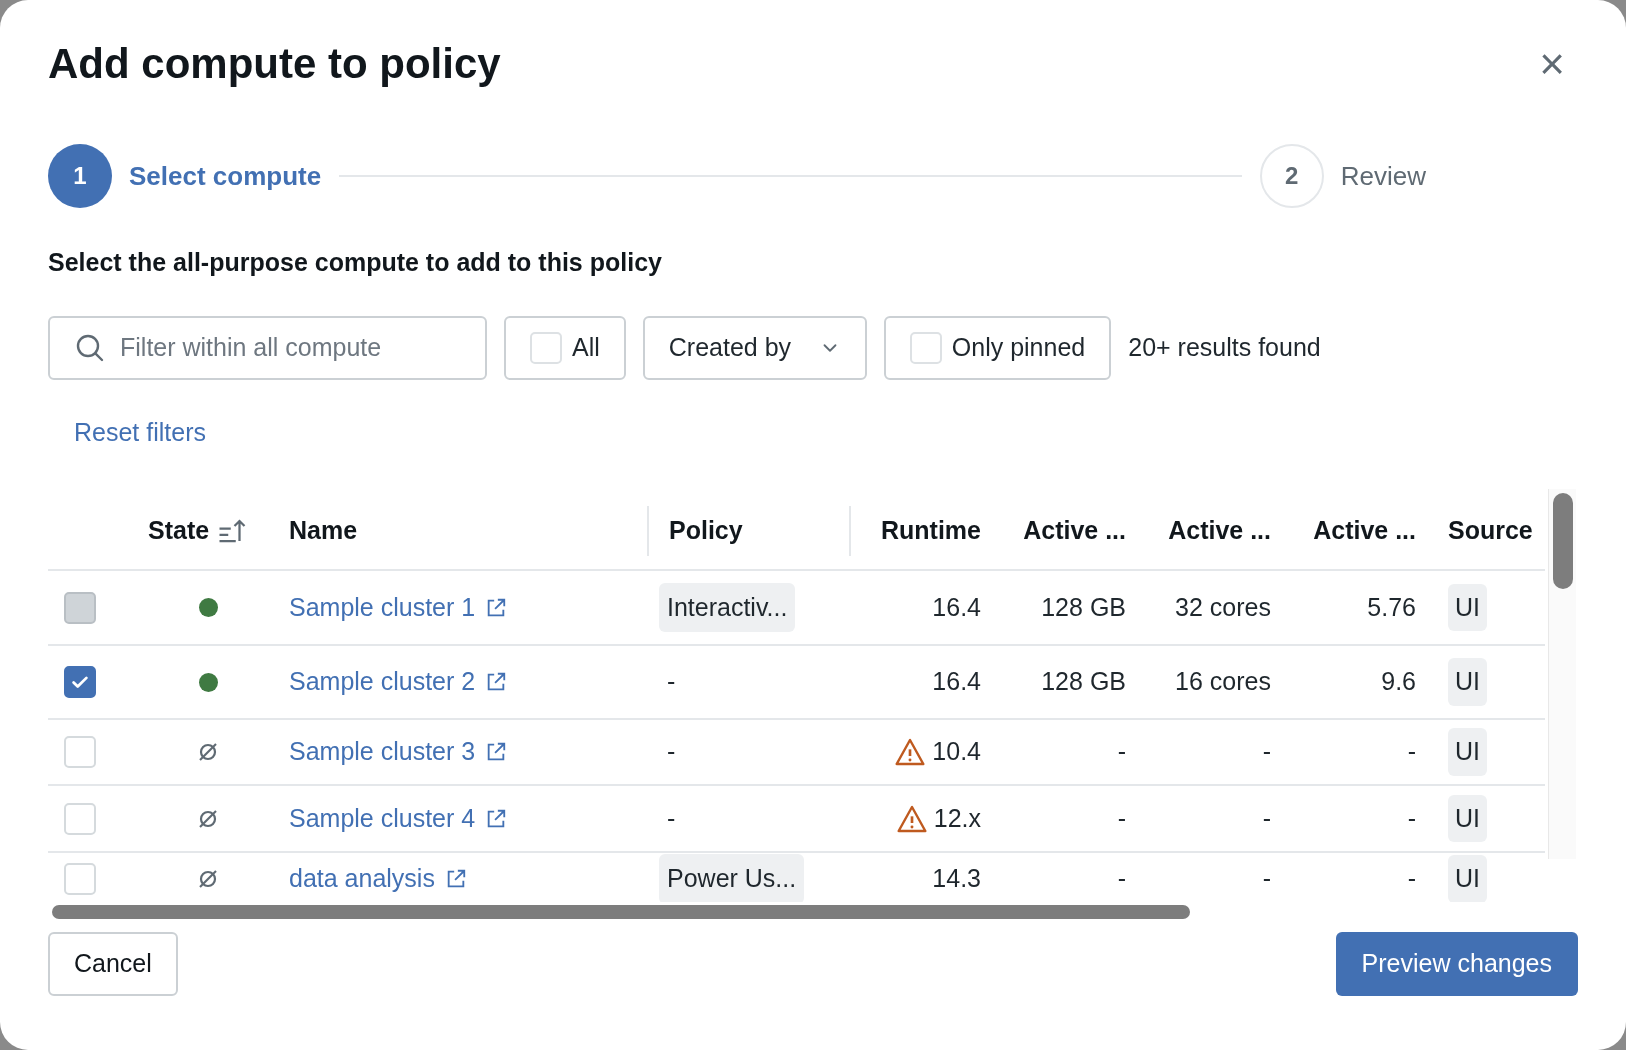  What do you see at coordinates (382, 752) in the screenshot?
I see `cluster-link: Sample cluster 3` at bounding box center [382, 752].